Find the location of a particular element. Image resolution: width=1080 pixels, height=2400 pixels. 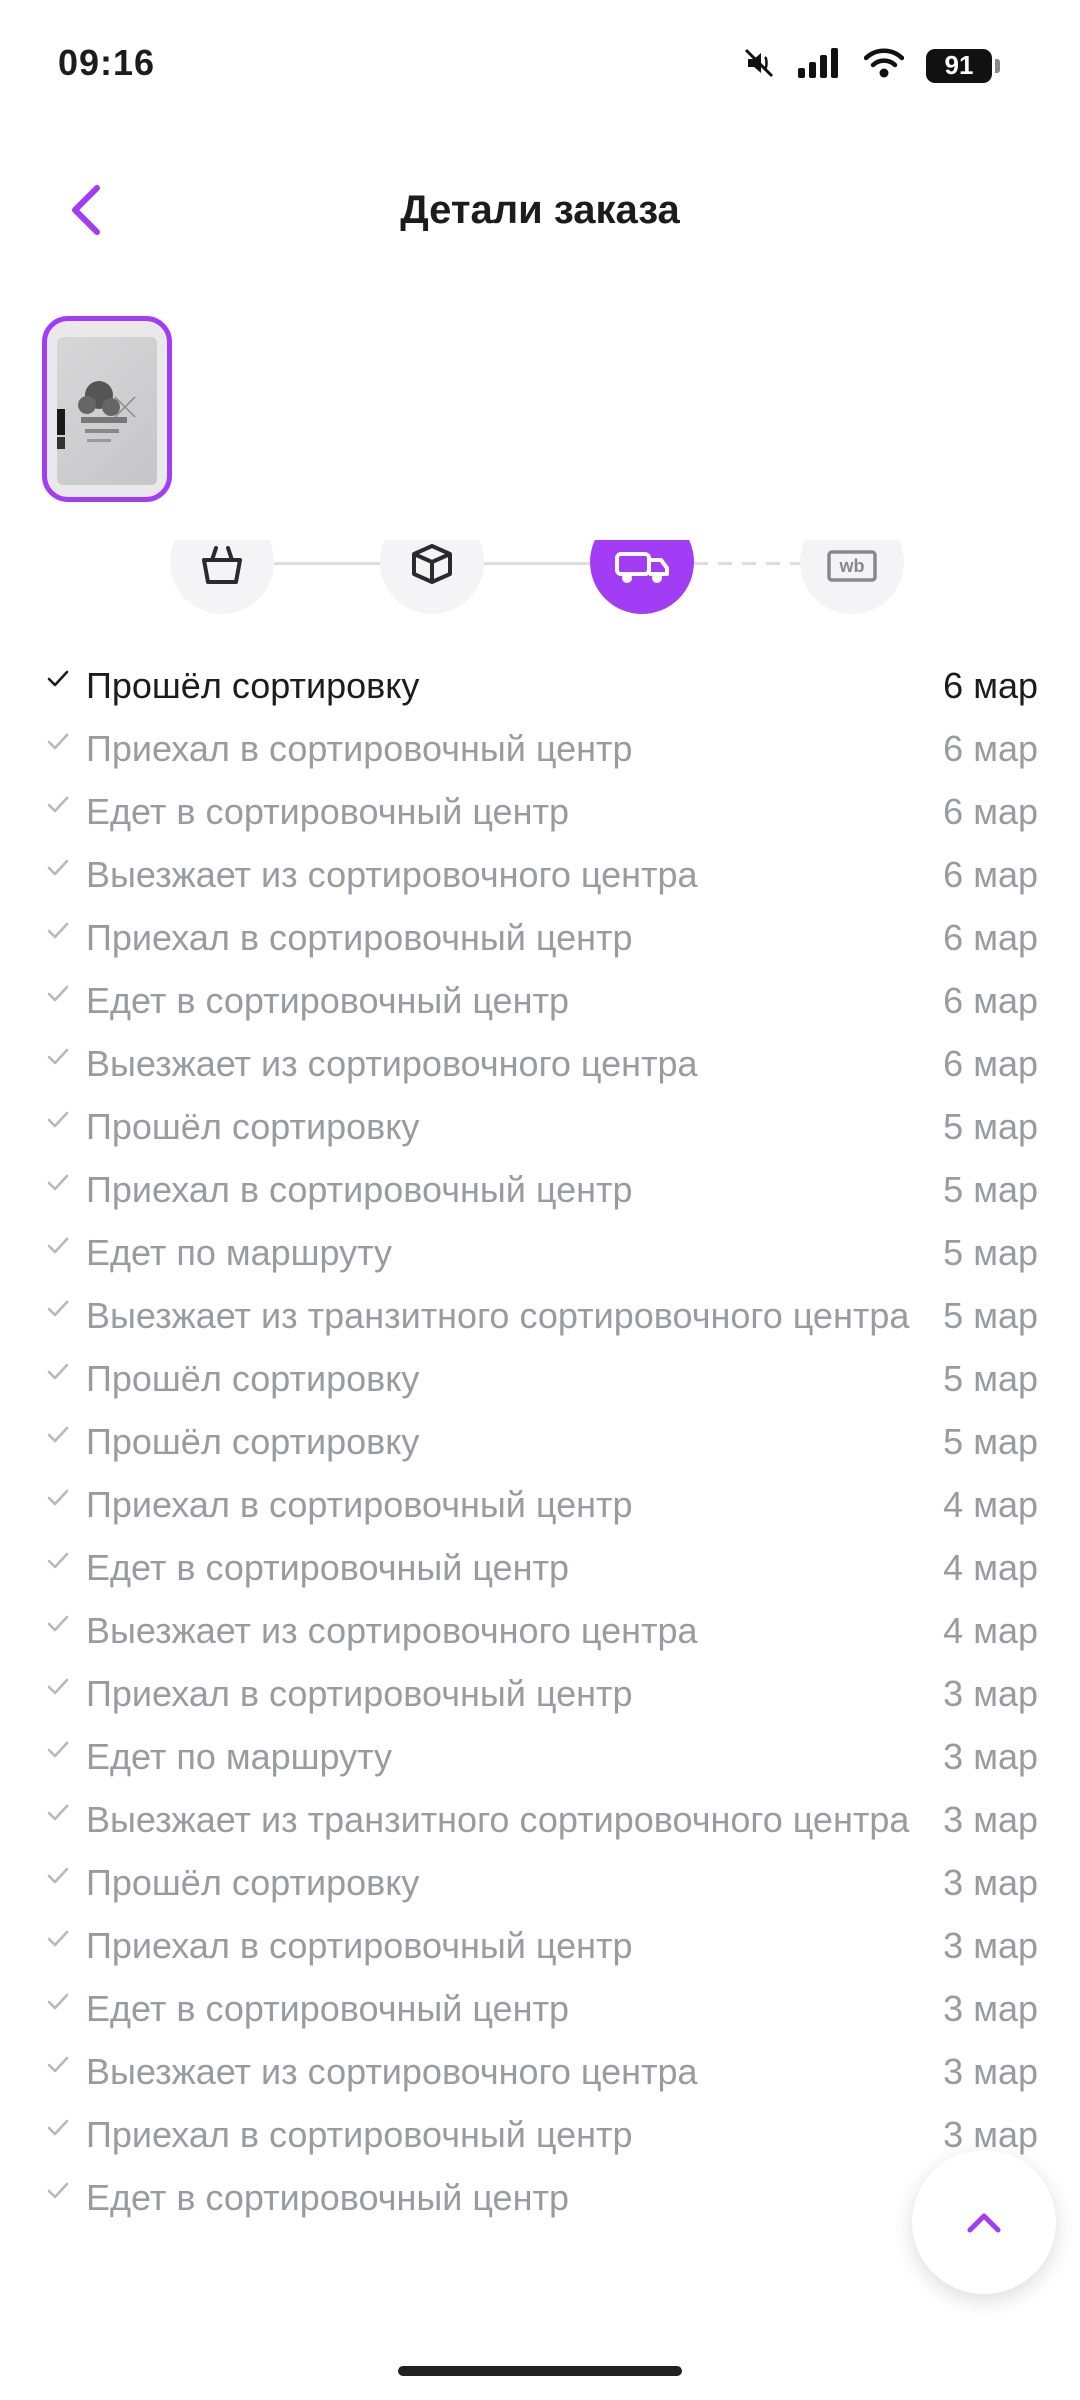

tracking-row: Приехал в сортировочный центр 6 мар is located at coordinates (540, 754).